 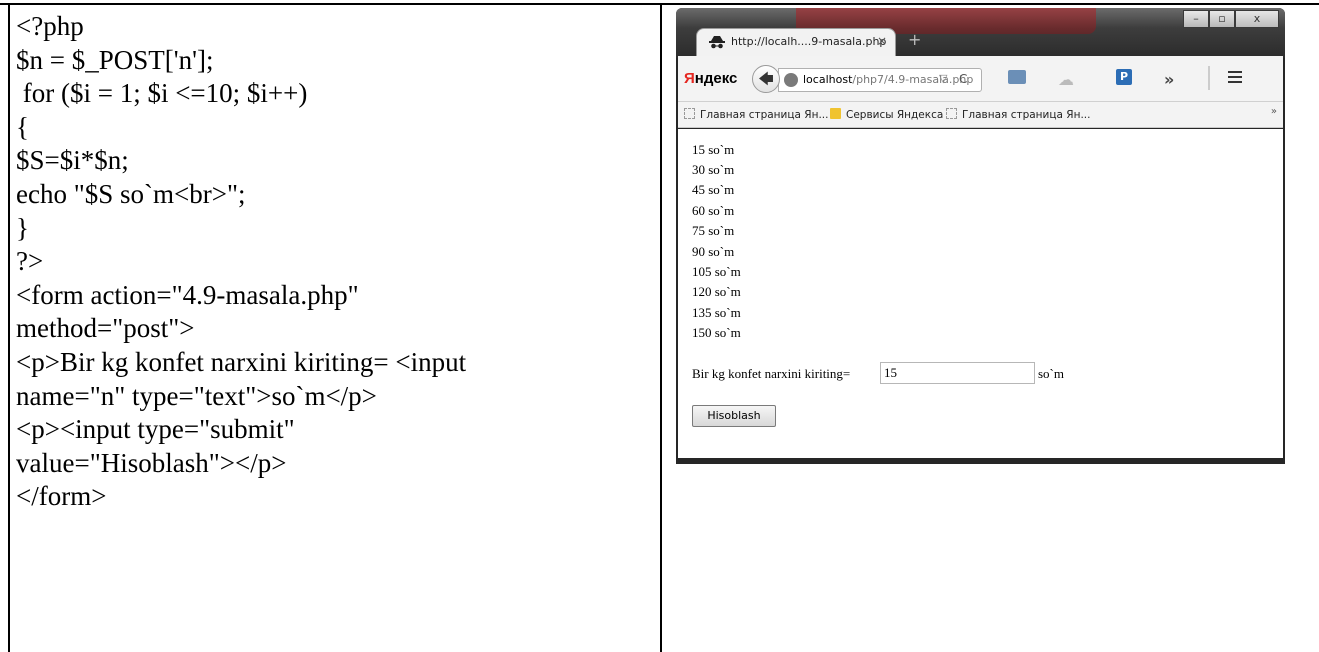 I want to click on price-input: 15, so click(x=957, y=373).